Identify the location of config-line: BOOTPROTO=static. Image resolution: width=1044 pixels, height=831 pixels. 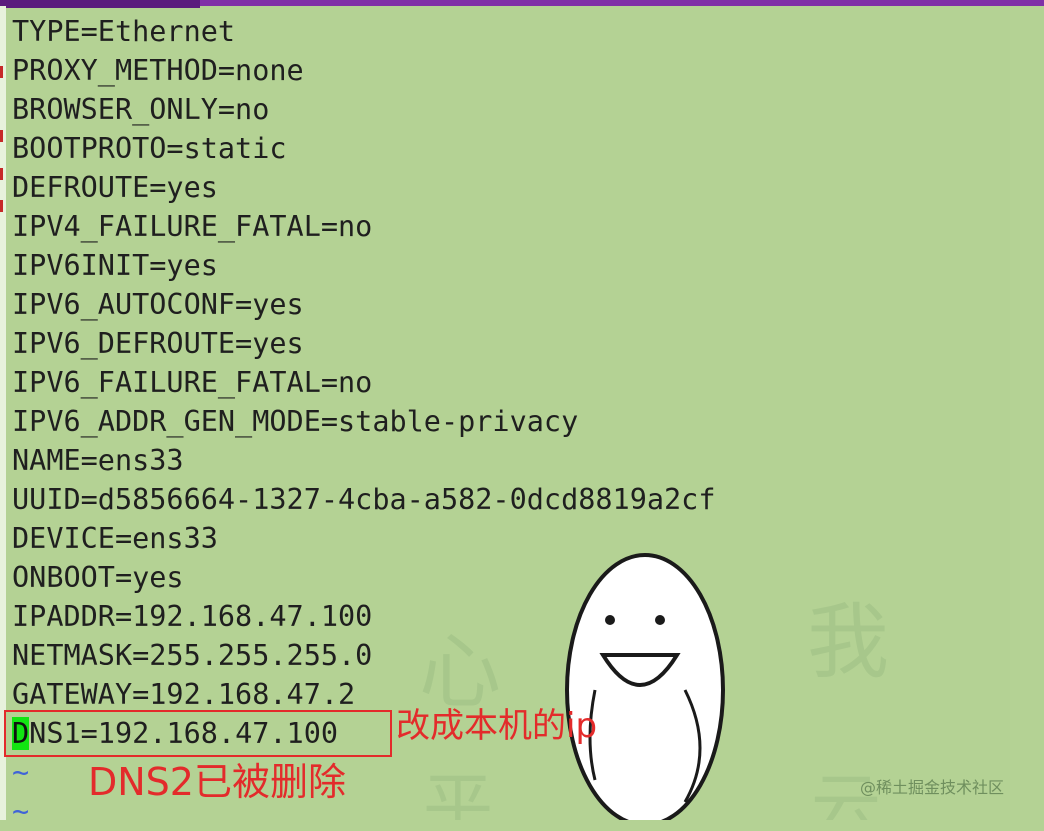
(149, 148).